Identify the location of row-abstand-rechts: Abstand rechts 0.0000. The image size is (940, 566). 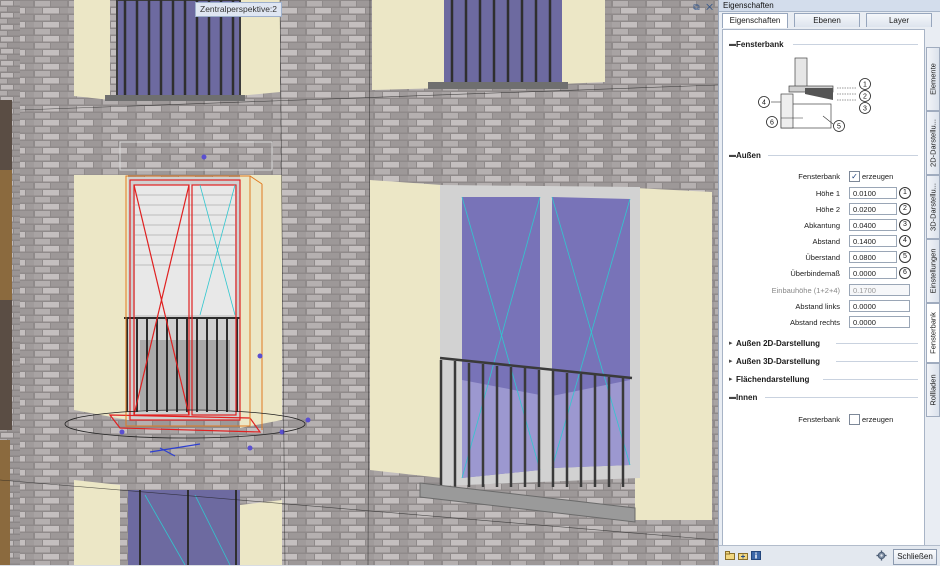
(823, 323).